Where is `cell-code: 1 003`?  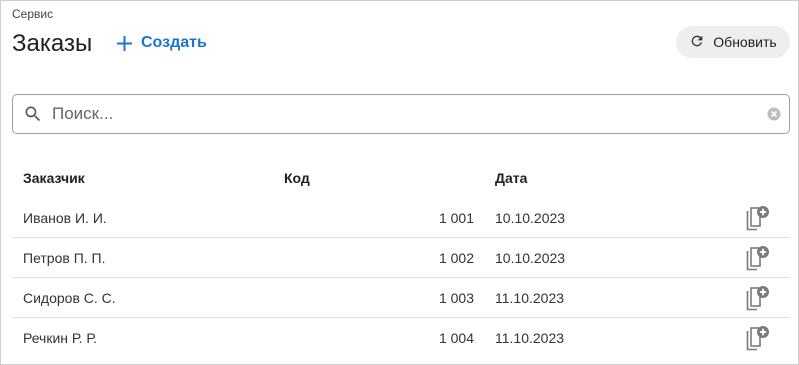
cell-code: 1 003 is located at coordinates (456, 298).